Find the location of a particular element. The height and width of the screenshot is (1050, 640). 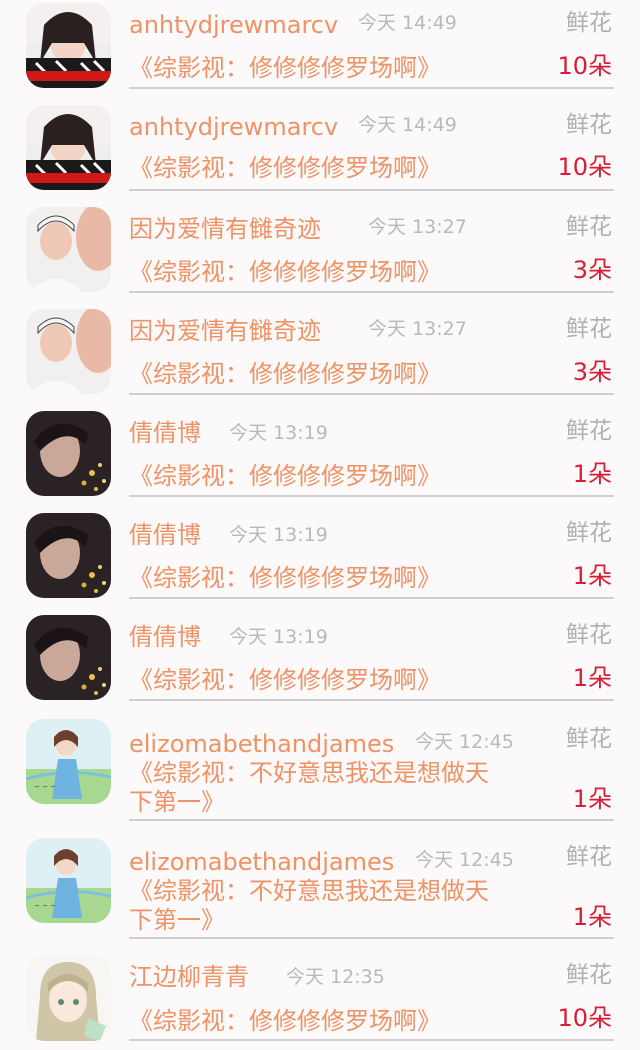

username: 江边柳青青 is located at coordinates (189, 977).